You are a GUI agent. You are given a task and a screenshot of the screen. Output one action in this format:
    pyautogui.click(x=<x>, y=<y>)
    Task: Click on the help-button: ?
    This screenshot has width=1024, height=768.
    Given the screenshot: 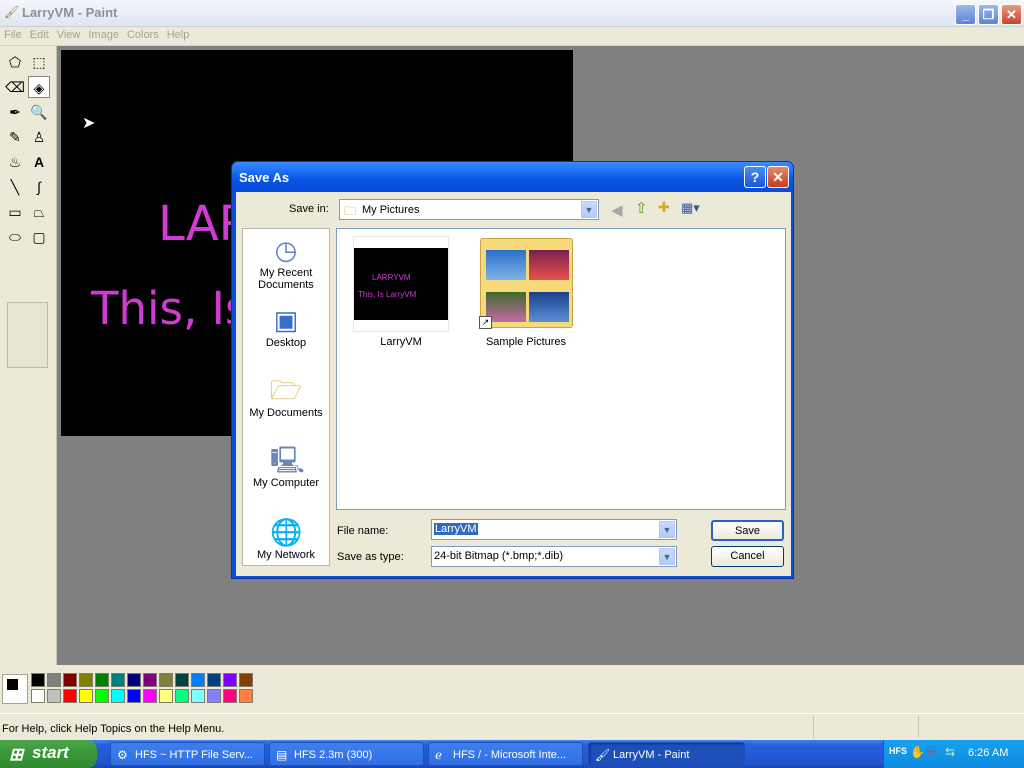 What is the action you would take?
    pyautogui.click(x=755, y=177)
    